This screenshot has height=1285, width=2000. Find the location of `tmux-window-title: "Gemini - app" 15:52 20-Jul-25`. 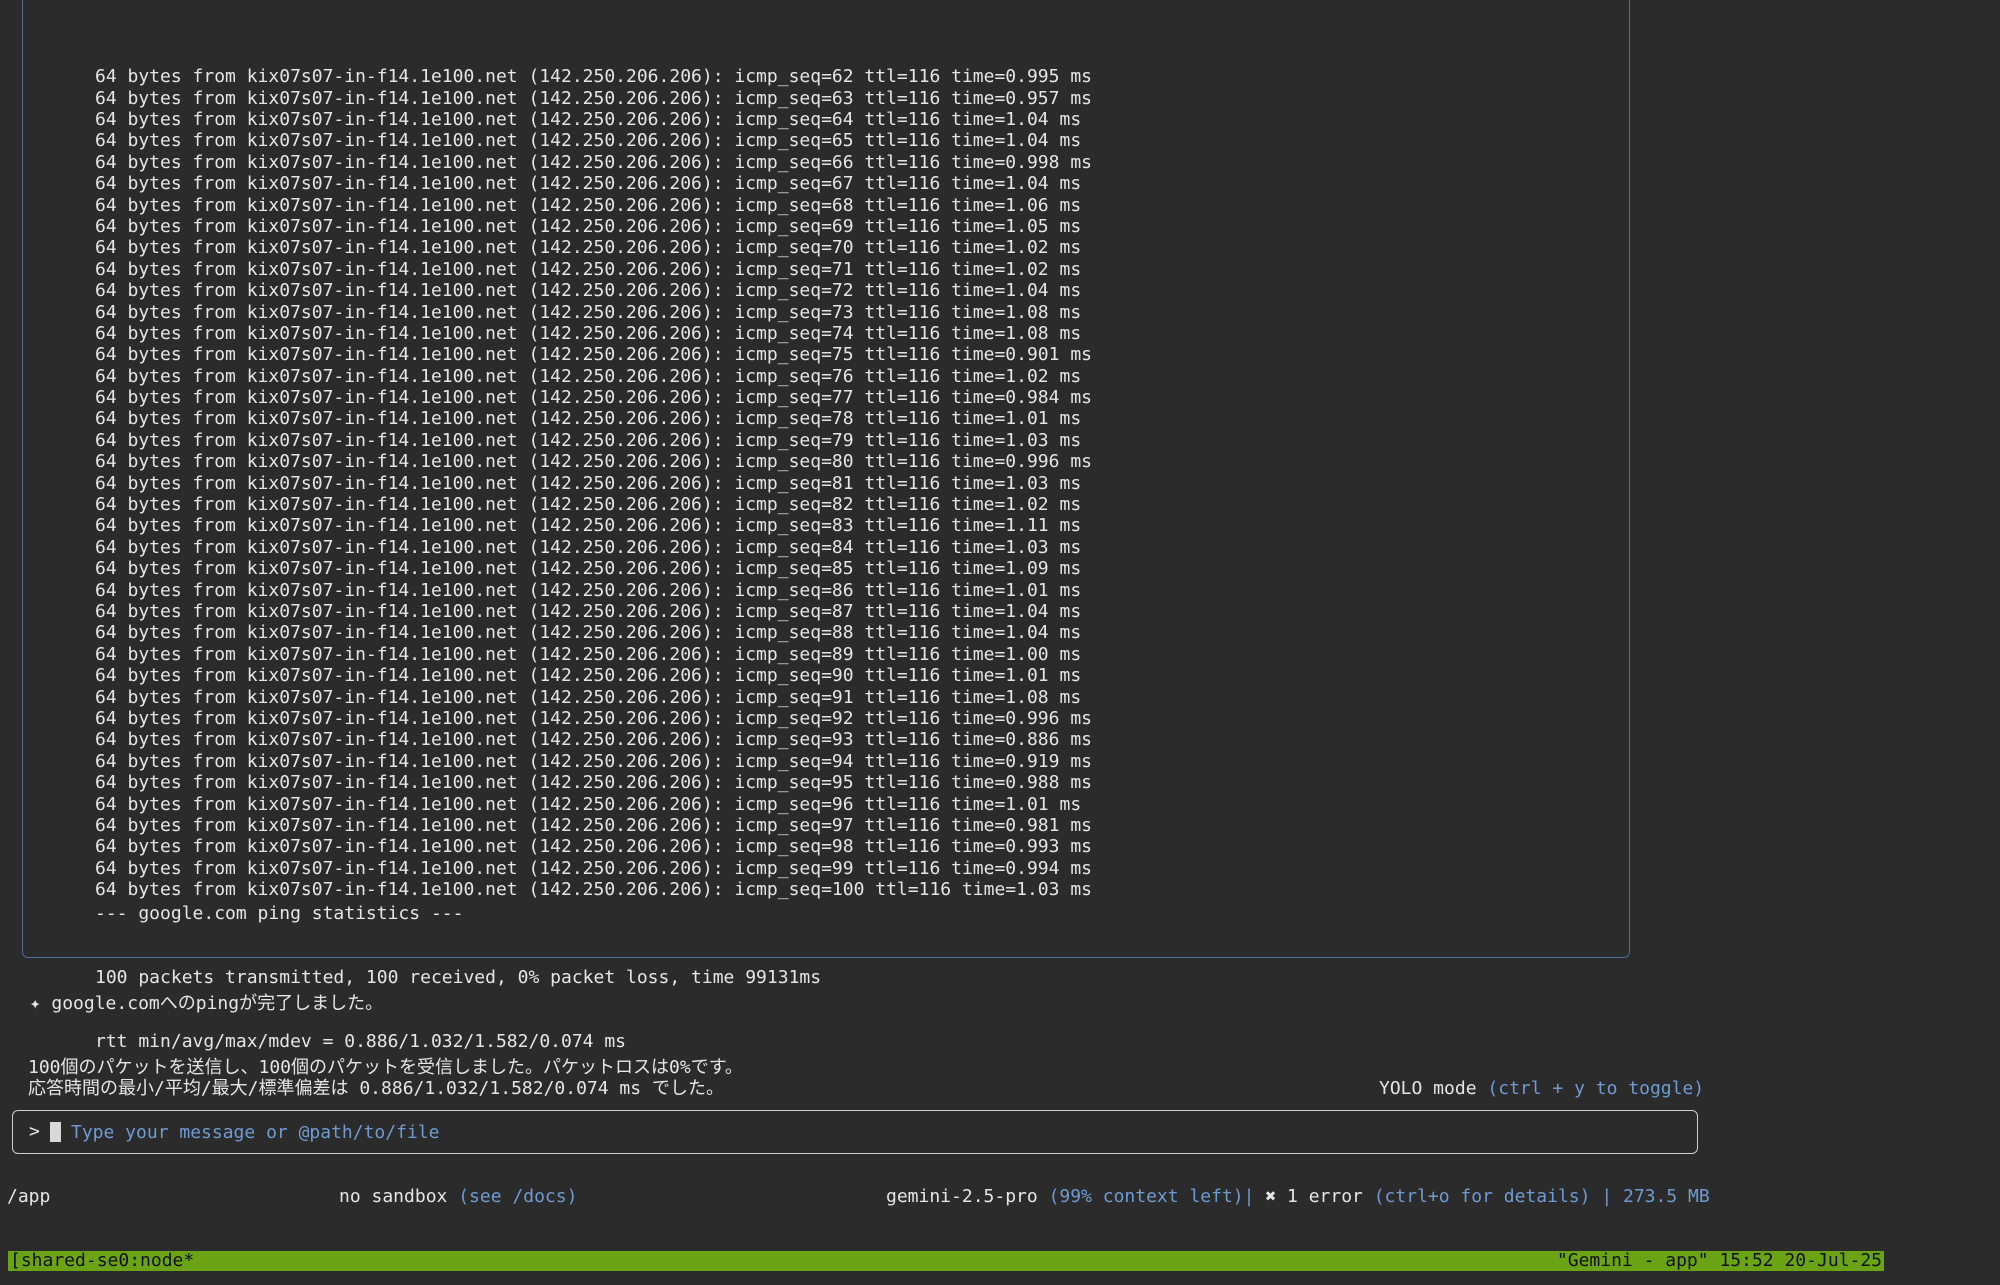

tmux-window-title: "Gemini - app" 15:52 20-Jul-25 is located at coordinates (1719, 1260).